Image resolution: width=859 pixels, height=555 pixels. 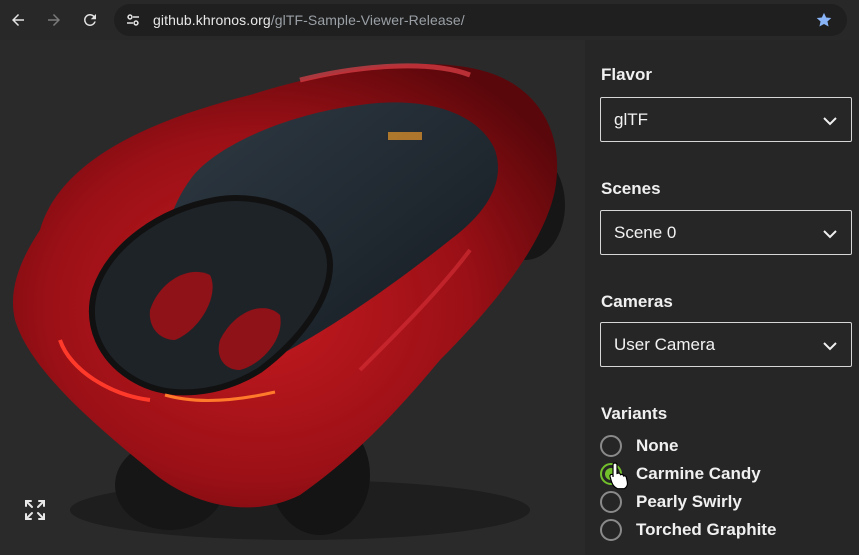 I want to click on fullscreen-button, so click(x=35, y=510).